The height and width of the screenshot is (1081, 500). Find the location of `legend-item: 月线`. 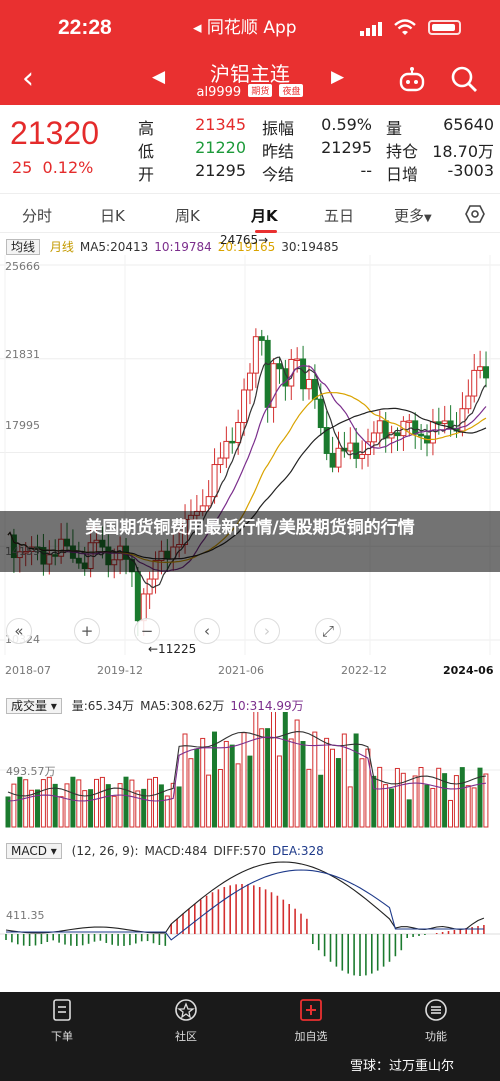

legend-item: 月线 is located at coordinates (61, 247).